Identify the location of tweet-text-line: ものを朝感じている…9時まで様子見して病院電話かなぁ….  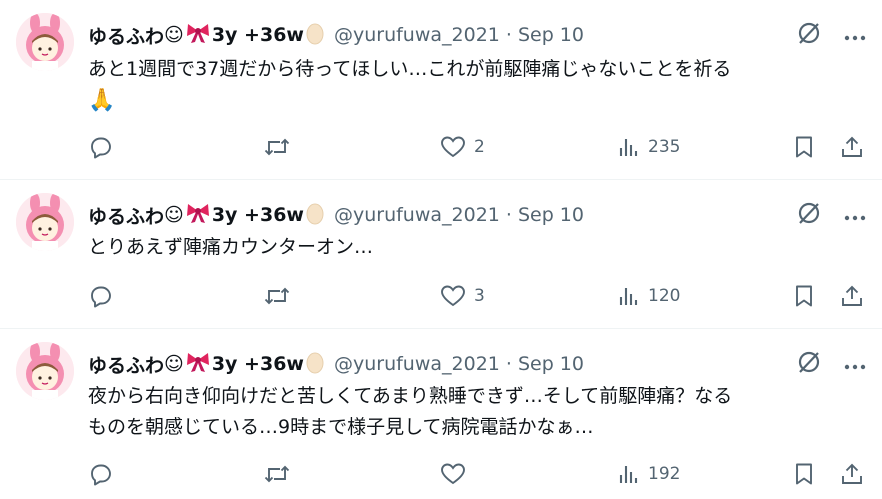
(341, 427).